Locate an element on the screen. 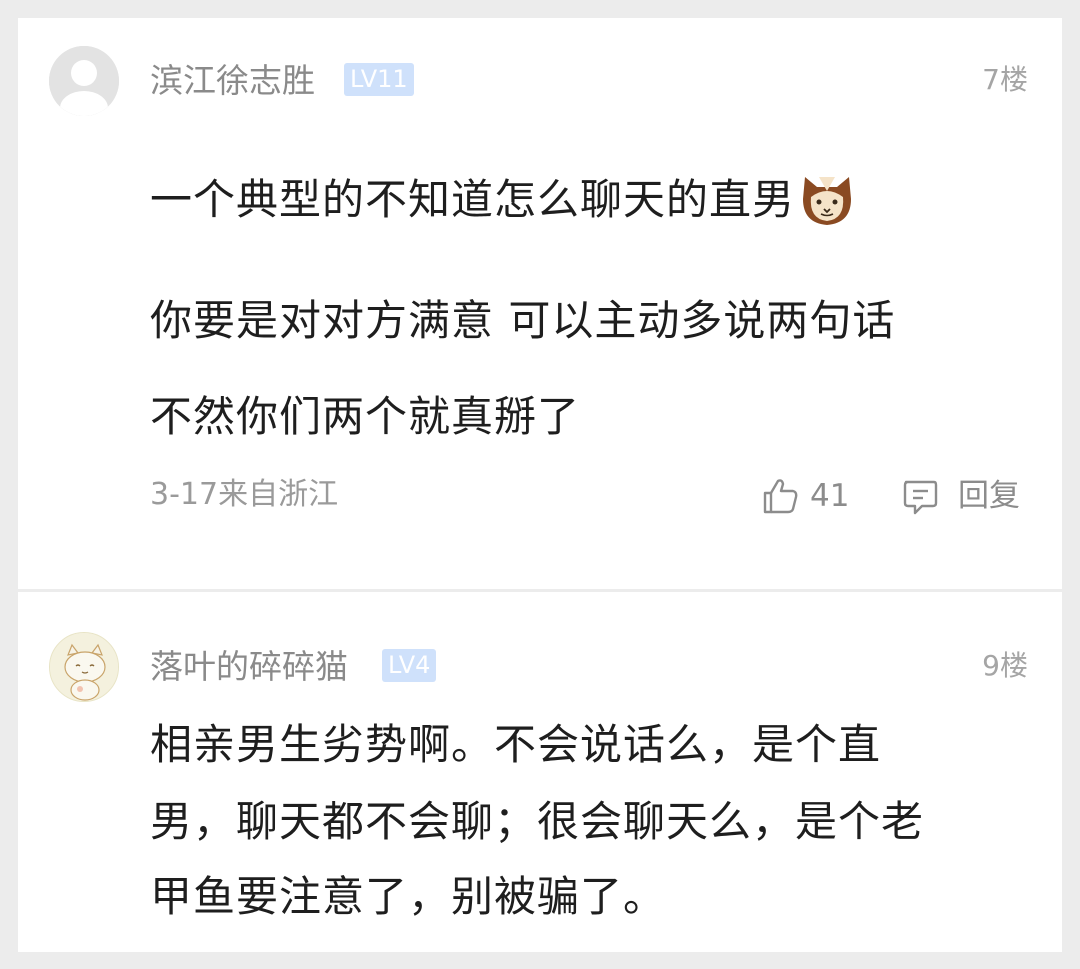  floor-number: 7楼 is located at coordinates (1005, 79).